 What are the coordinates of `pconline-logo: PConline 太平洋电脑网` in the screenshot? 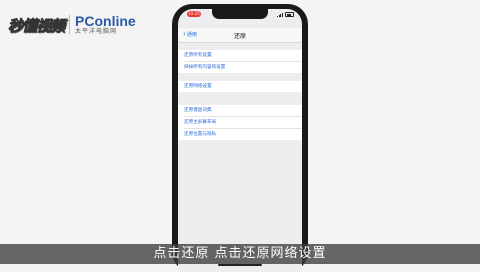 It's located at (105, 25).